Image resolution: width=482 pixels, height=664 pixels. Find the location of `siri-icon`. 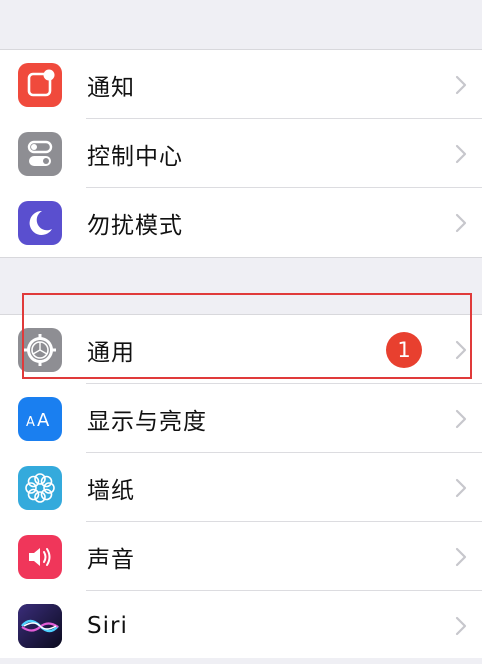

siri-icon is located at coordinates (40, 626).